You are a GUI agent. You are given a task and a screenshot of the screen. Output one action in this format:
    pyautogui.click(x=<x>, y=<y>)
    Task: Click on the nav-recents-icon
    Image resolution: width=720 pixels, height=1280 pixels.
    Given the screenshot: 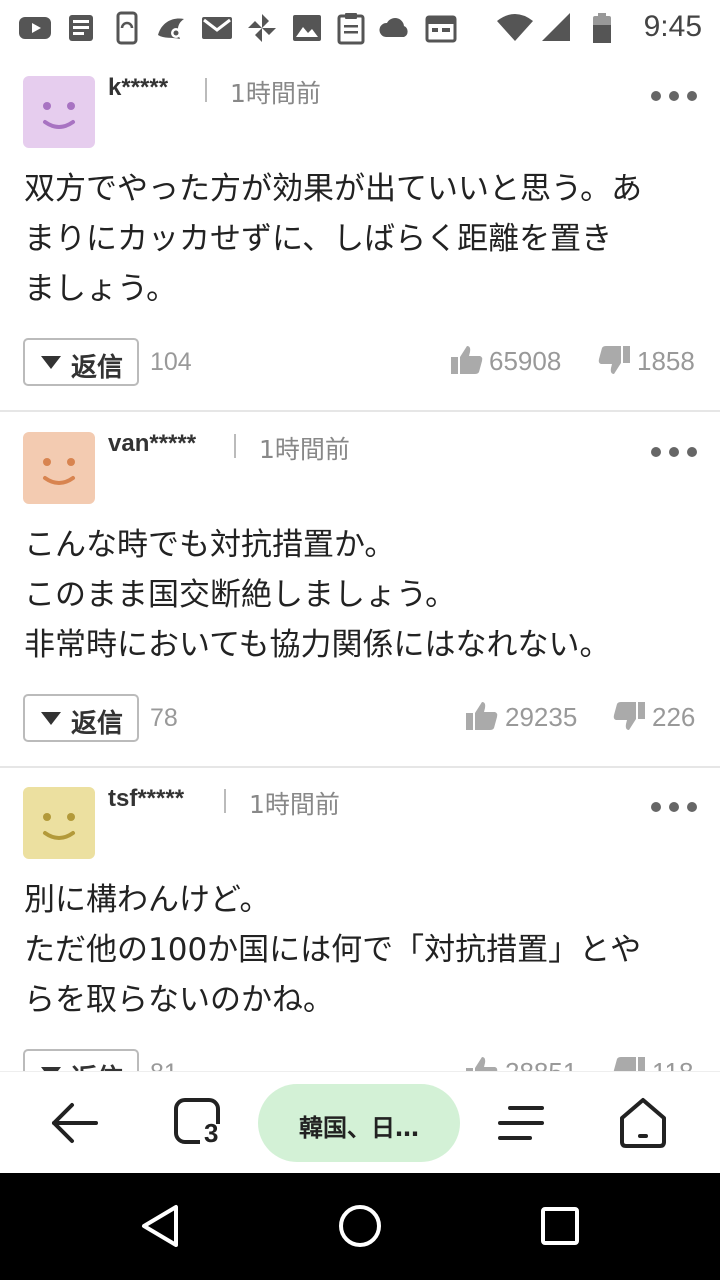 What is the action you would take?
    pyautogui.click(x=560, y=1226)
    